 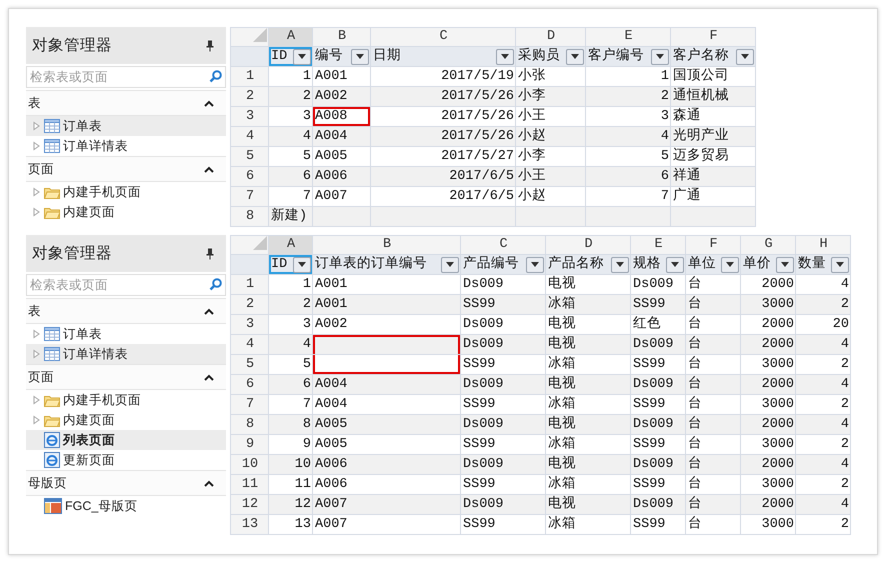 I want to click on field-name: 订单表的订单编号, so click(x=371, y=265).